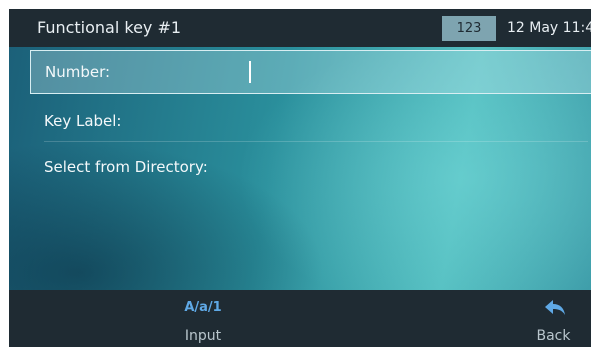 The image size is (609, 347). What do you see at coordinates (316, 141) in the screenshot?
I see `field-divider` at bounding box center [316, 141].